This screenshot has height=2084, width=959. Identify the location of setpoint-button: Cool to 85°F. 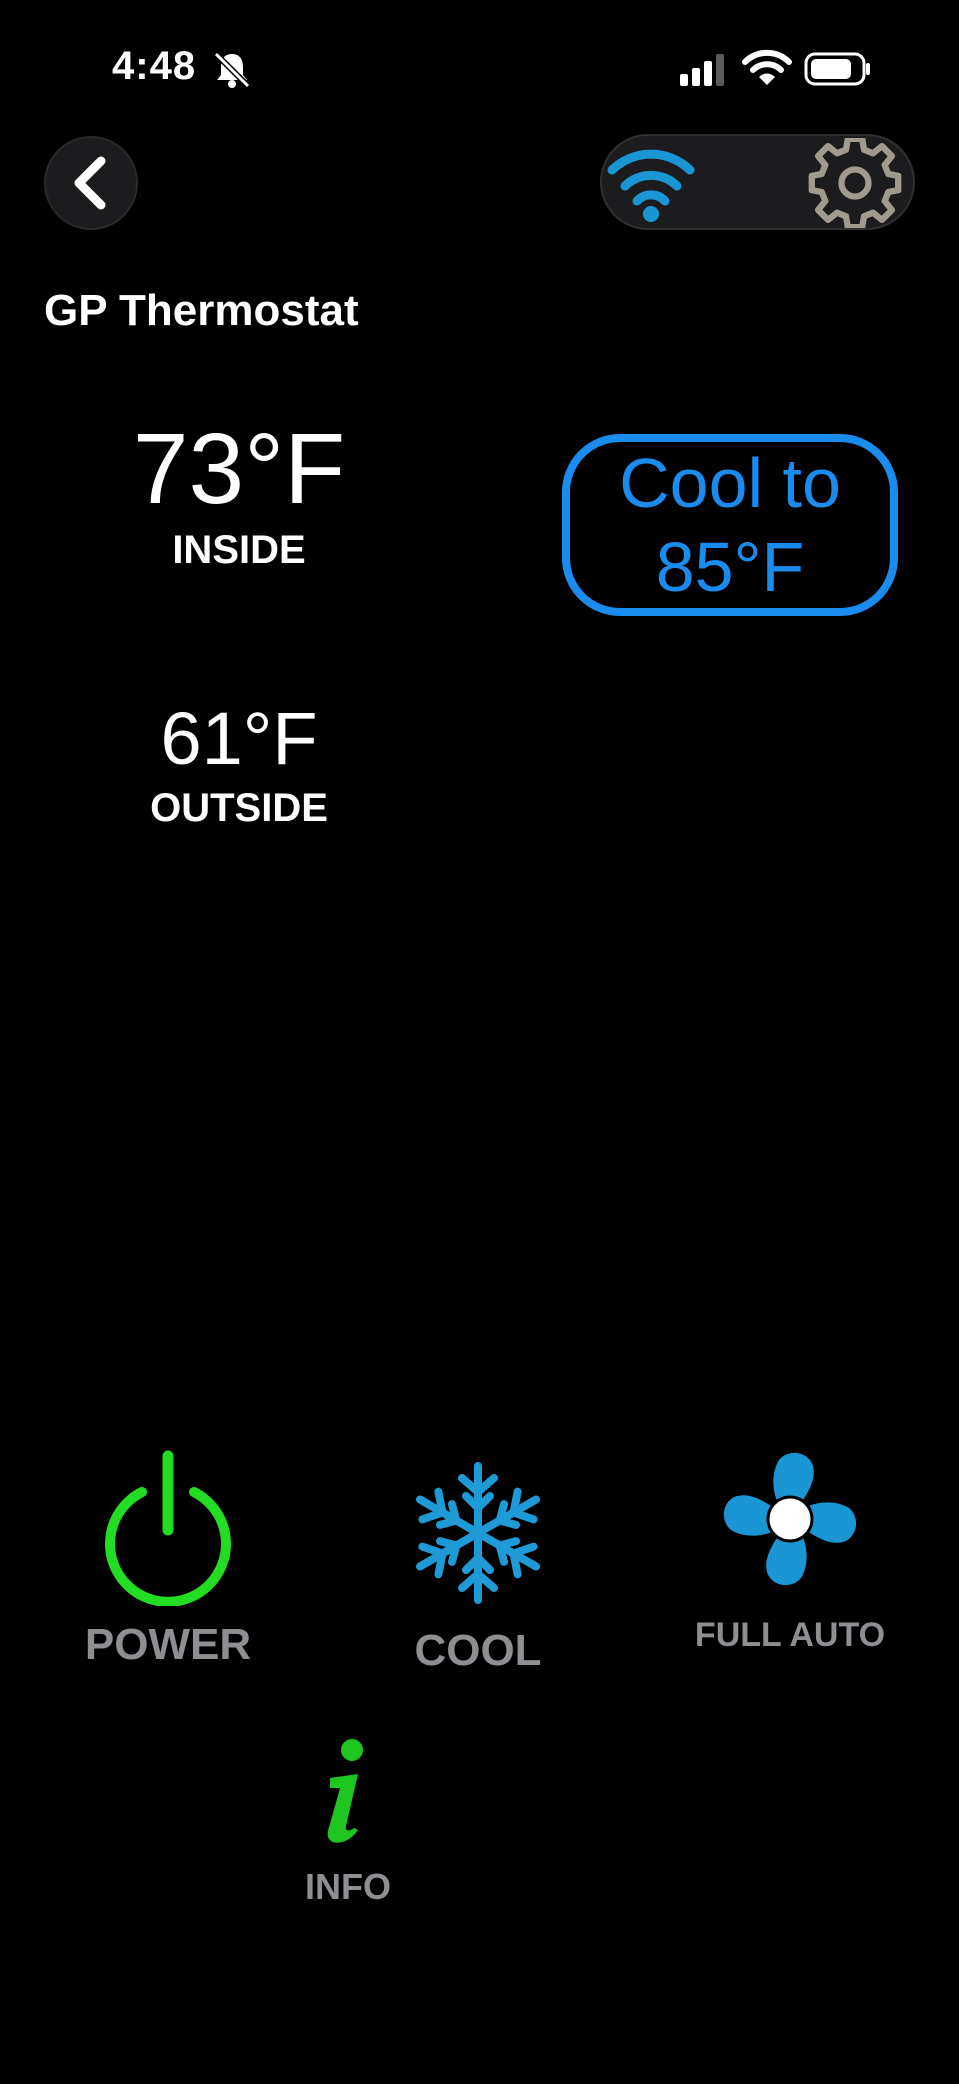
(730, 525).